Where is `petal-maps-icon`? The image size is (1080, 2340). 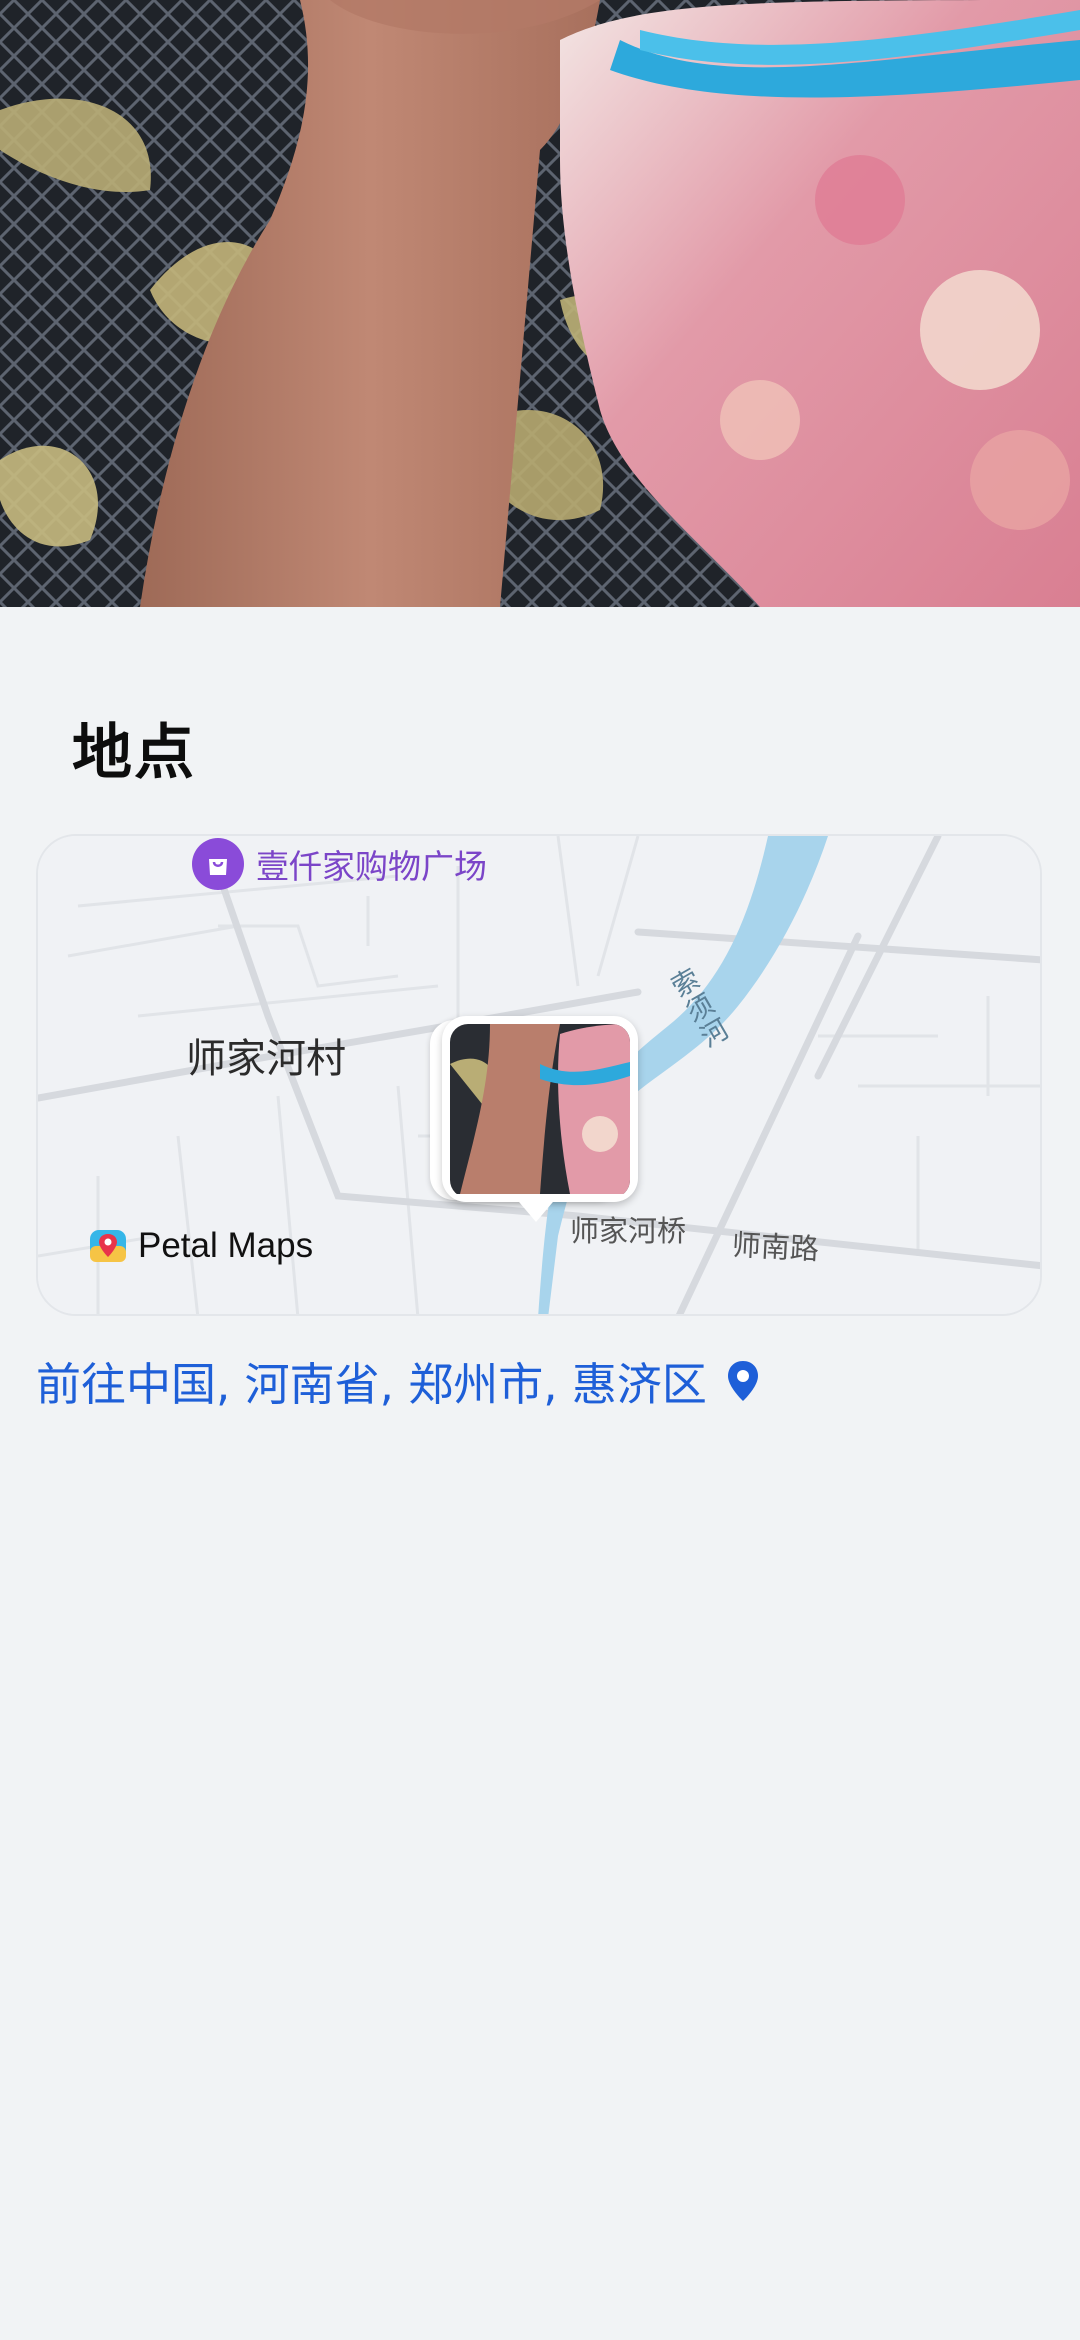
petal-maps-icon is located at coordinates (108, 1246).